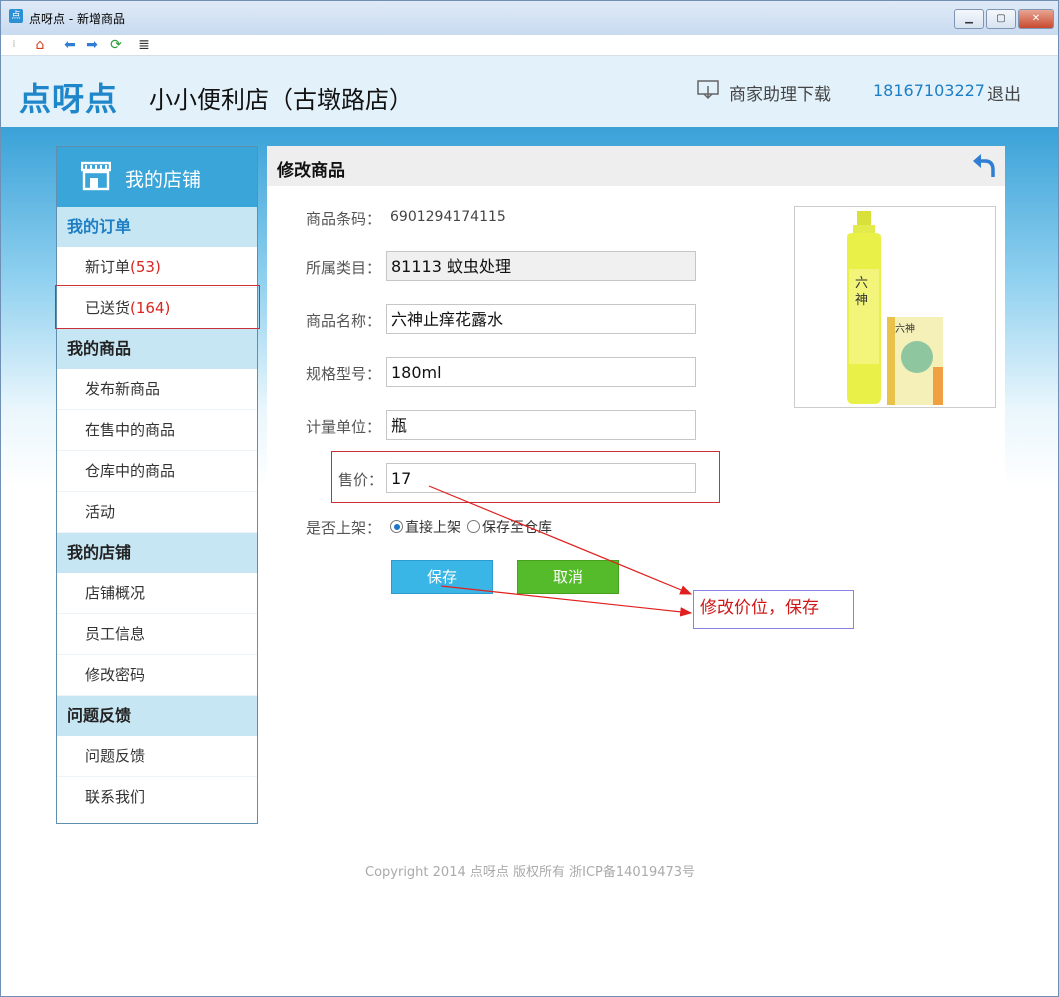 The image size is (1059, 997). I want to click on title-bar: 点 点呀点 - 新增商品 ▁ ▢ ✕, so click(529, 18).